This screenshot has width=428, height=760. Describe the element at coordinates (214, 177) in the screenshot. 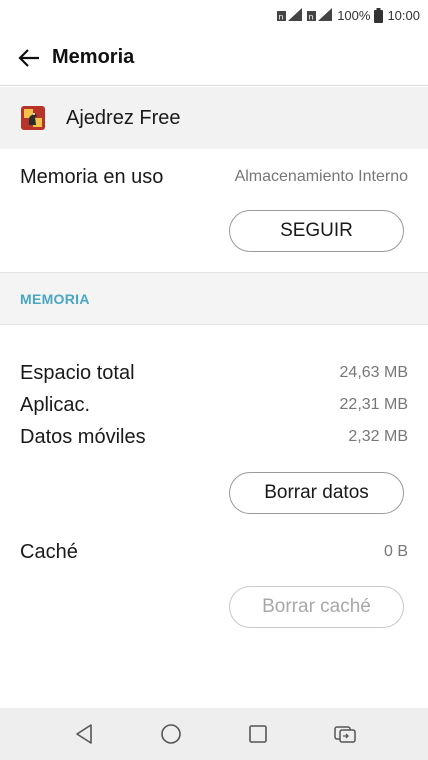

I see `storage-in-use-row: Memoria en uso Almacenamiento Interno` at that location.